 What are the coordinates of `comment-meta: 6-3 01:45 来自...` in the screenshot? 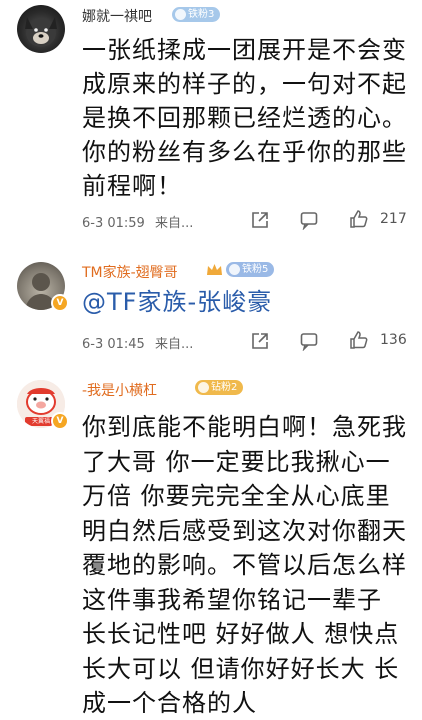 It's located at (137, 342).